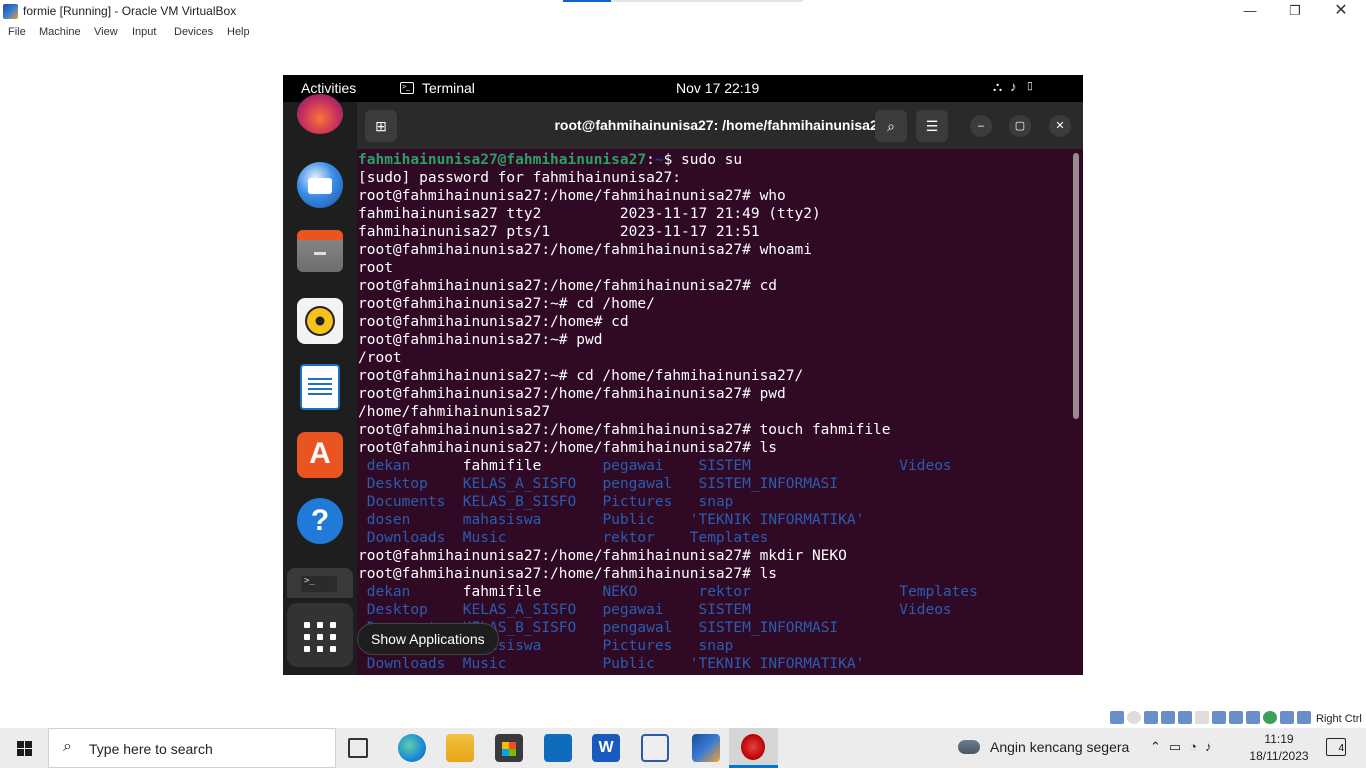  Describe the element at coordinates (606, 748) in the screenshot. I see `word-icon: W` at that location.